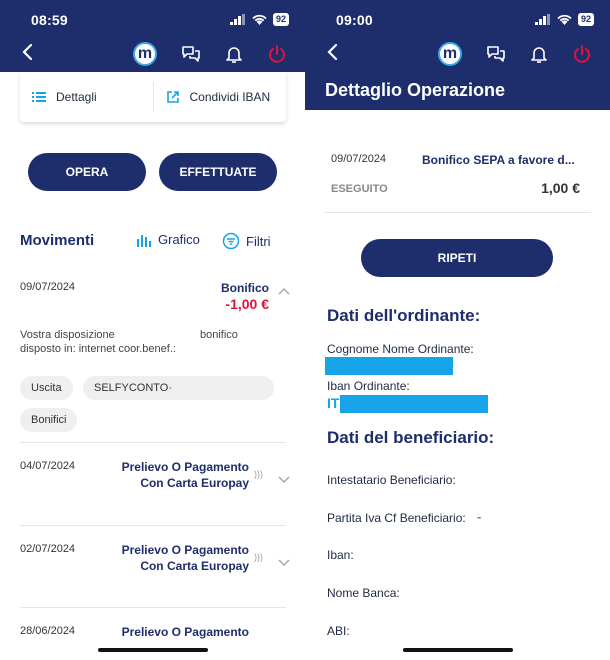 The height and width of the screenshot is (660, 610). Describe the element at coordinates (359, 189) in the screenshot. I see `operation-state: ESEGUITO` at that location.